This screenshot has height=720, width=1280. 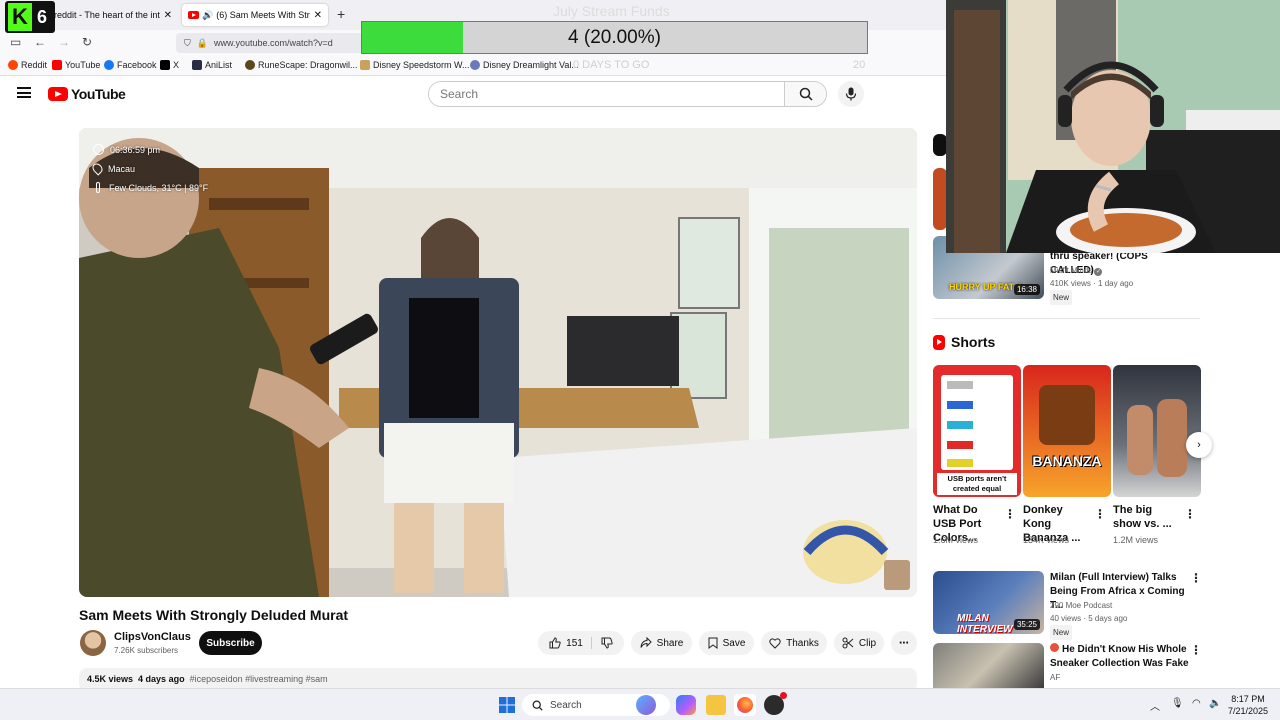 What do you see at coordinates (1055, 677) in the screenshot?
I see `sidebar-video-channel: AF` at bounding box center [1055, 677].